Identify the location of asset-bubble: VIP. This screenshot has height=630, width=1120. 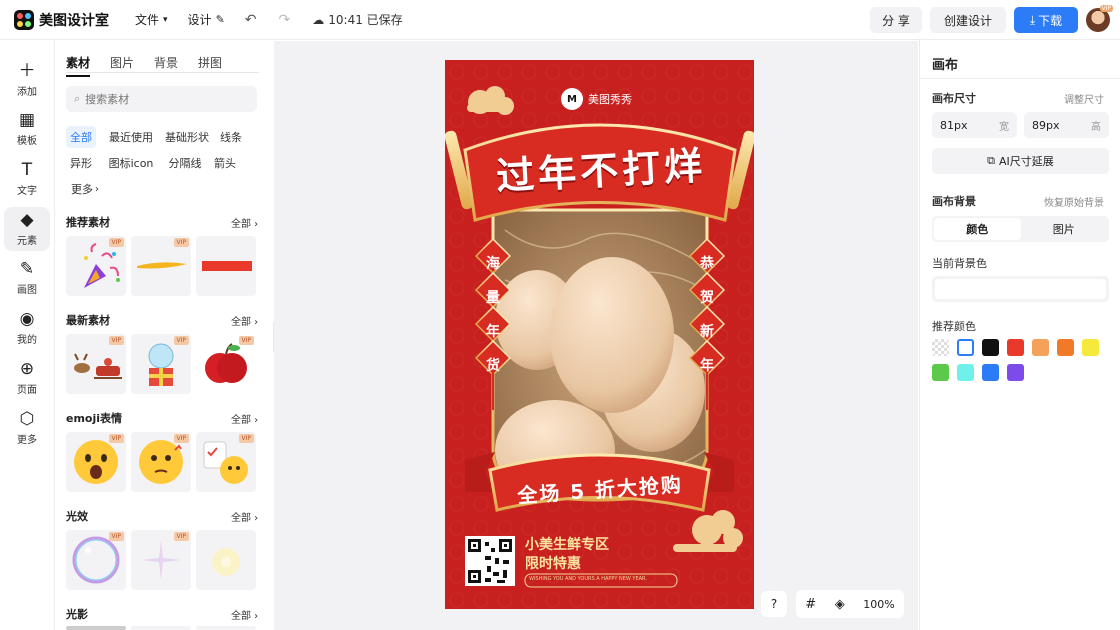
(96, 560).